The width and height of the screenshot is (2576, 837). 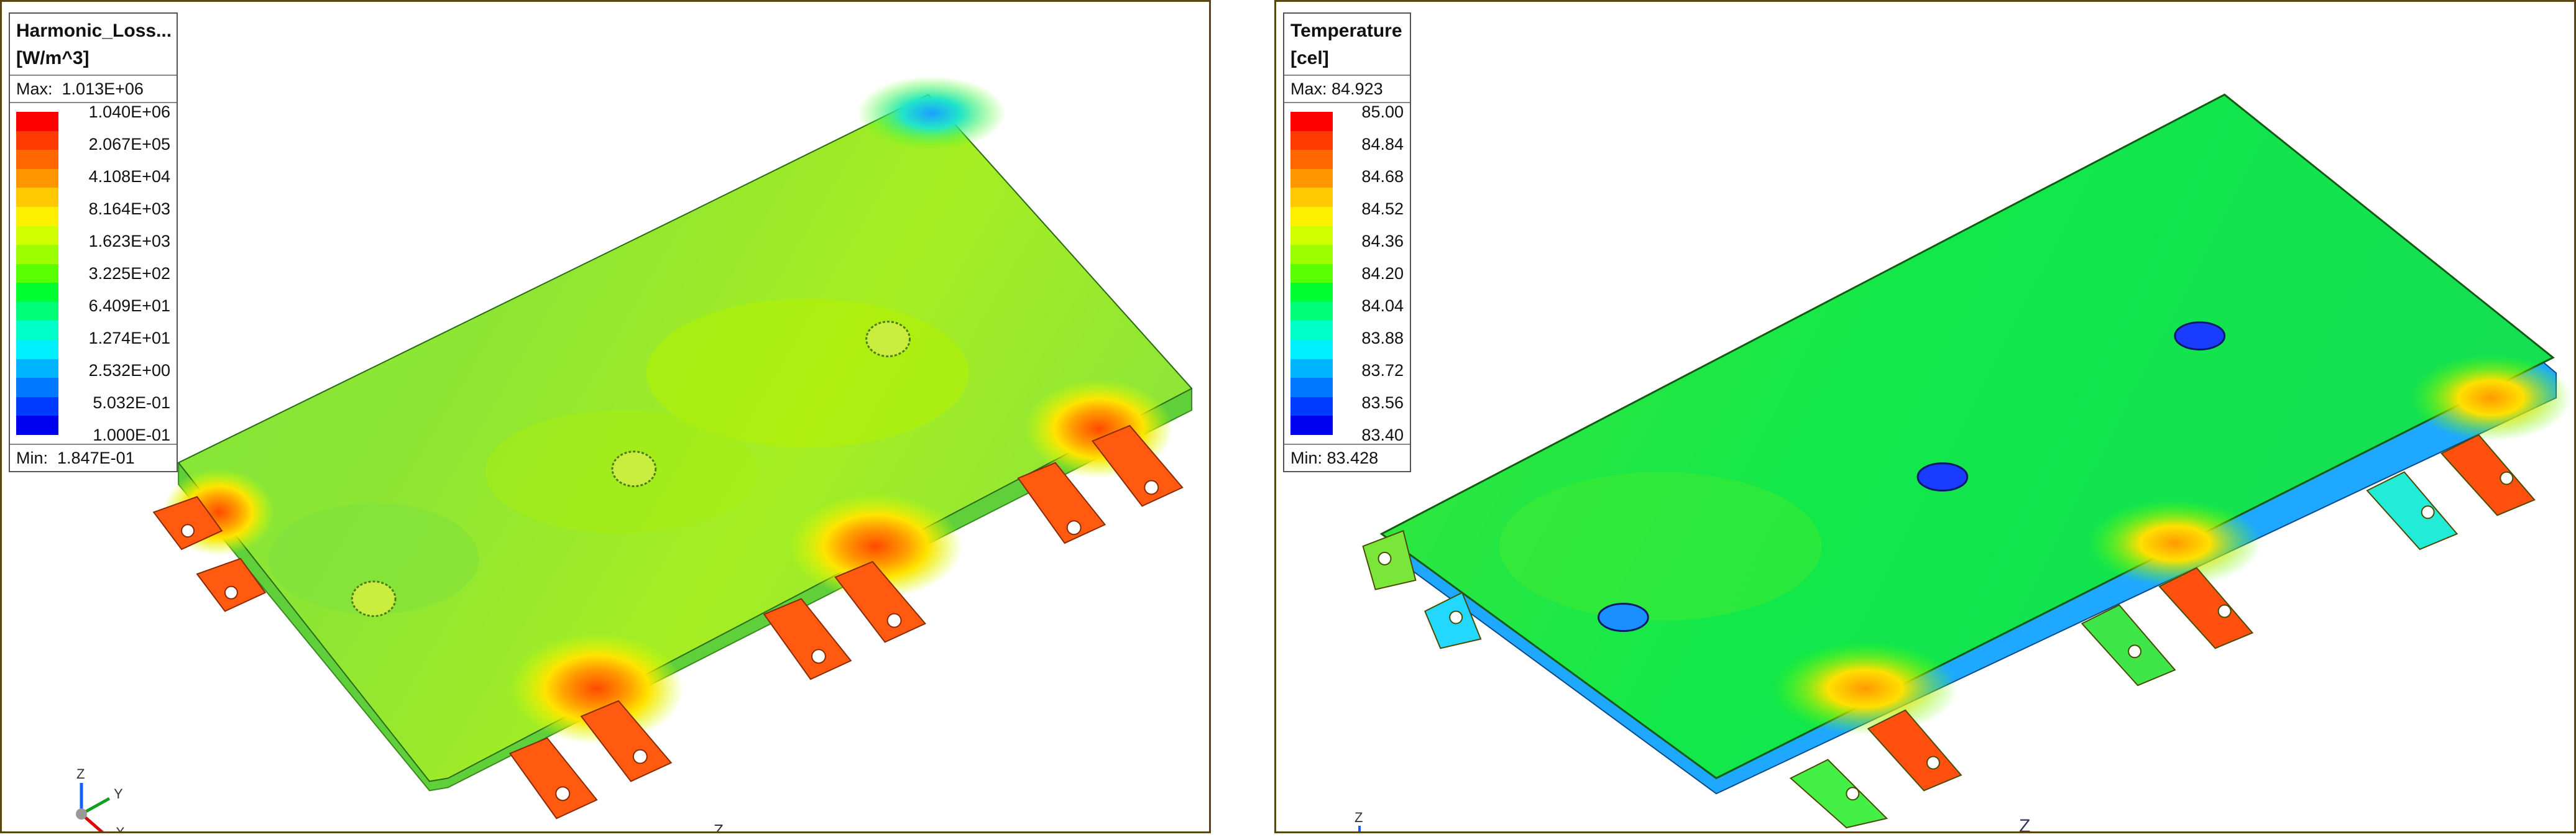 What do you see at coordinates (1346, 44) in the screenshot?
I see `legend-title: Temperature [cel]` at bounding box center [1346, 44].